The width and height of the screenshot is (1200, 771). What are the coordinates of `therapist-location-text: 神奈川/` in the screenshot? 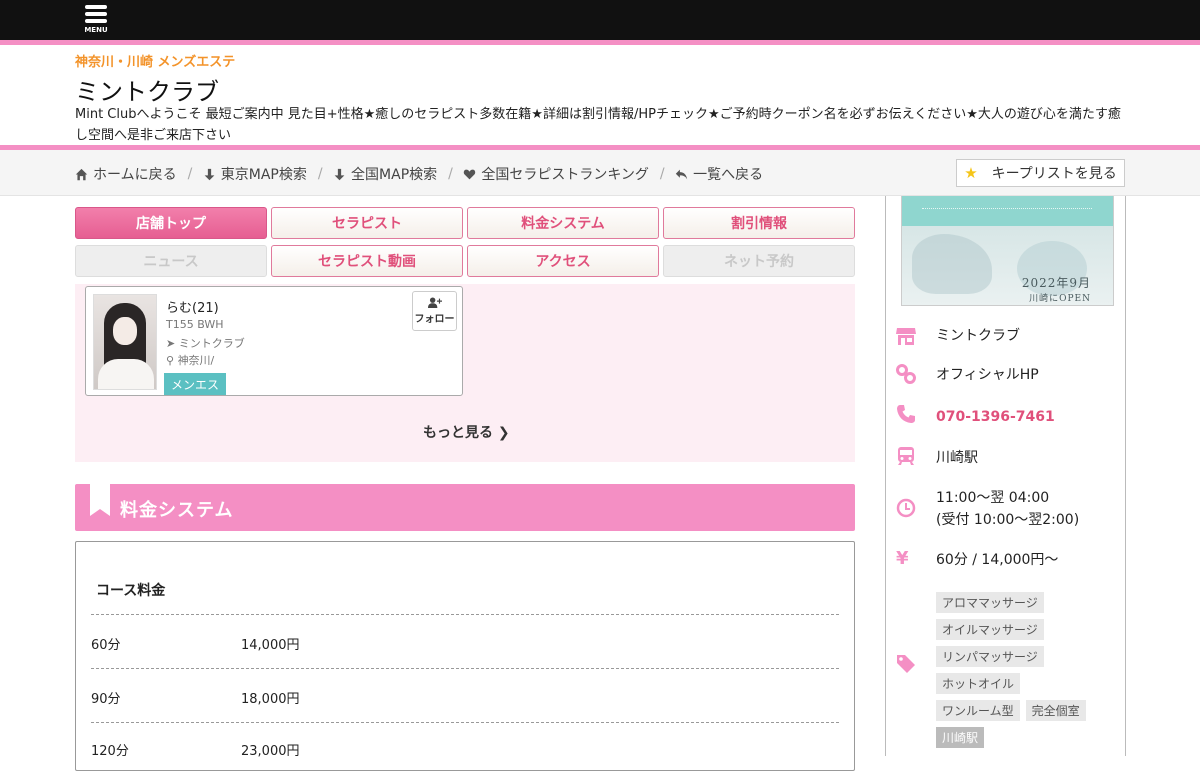 It's located at (196, 360).